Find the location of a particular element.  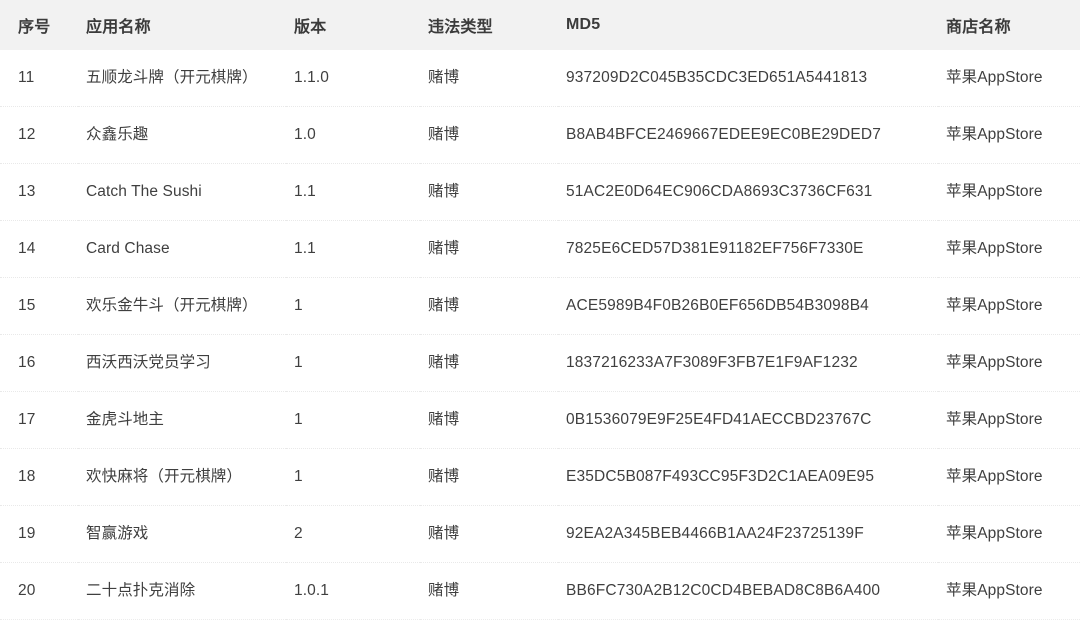

table-cell-app-name: Catch The Sushi is located at coordinates (182, 192).